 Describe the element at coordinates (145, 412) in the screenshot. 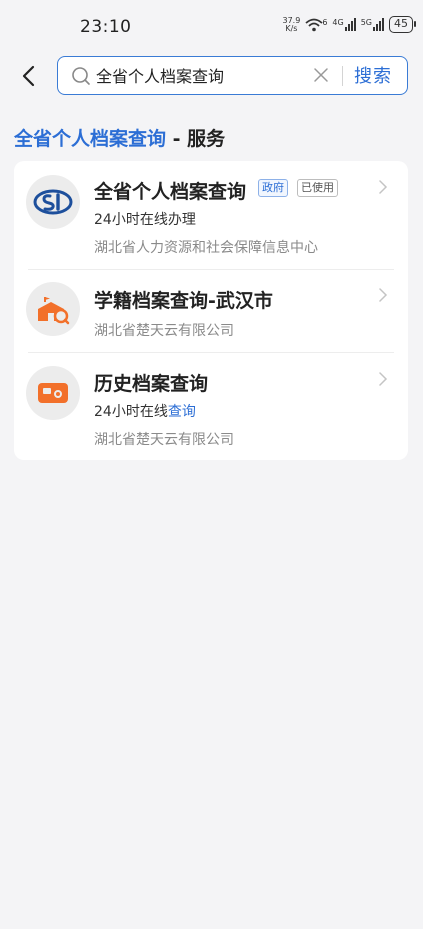

I see `result-subtitle: 24小时在线查询` at that location.